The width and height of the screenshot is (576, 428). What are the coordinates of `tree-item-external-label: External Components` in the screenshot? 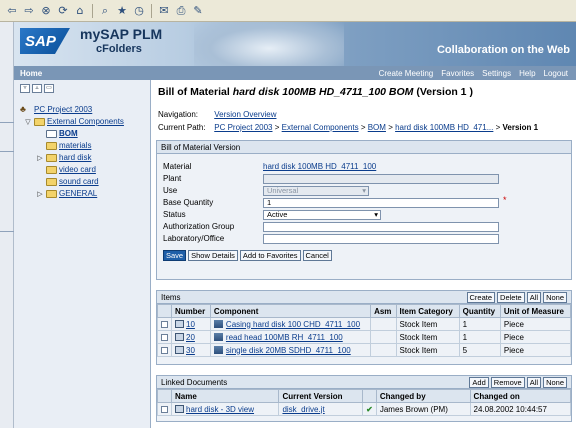 It's located at (85, 121).